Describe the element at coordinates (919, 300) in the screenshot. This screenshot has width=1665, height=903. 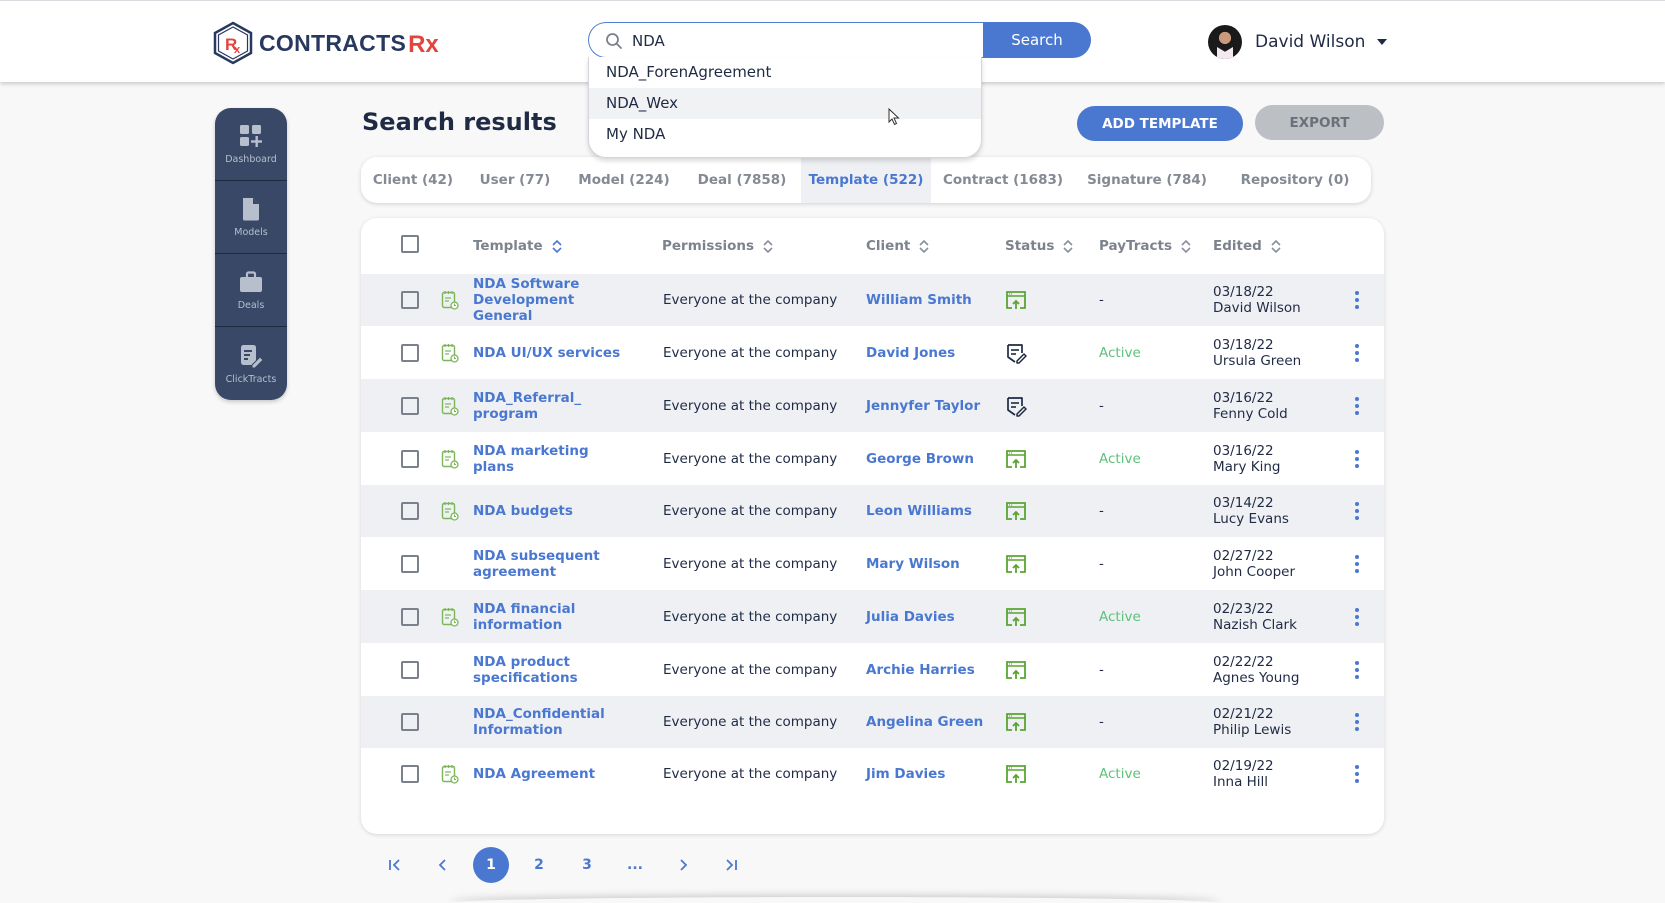
I see `client-link: William Smith` at that location.